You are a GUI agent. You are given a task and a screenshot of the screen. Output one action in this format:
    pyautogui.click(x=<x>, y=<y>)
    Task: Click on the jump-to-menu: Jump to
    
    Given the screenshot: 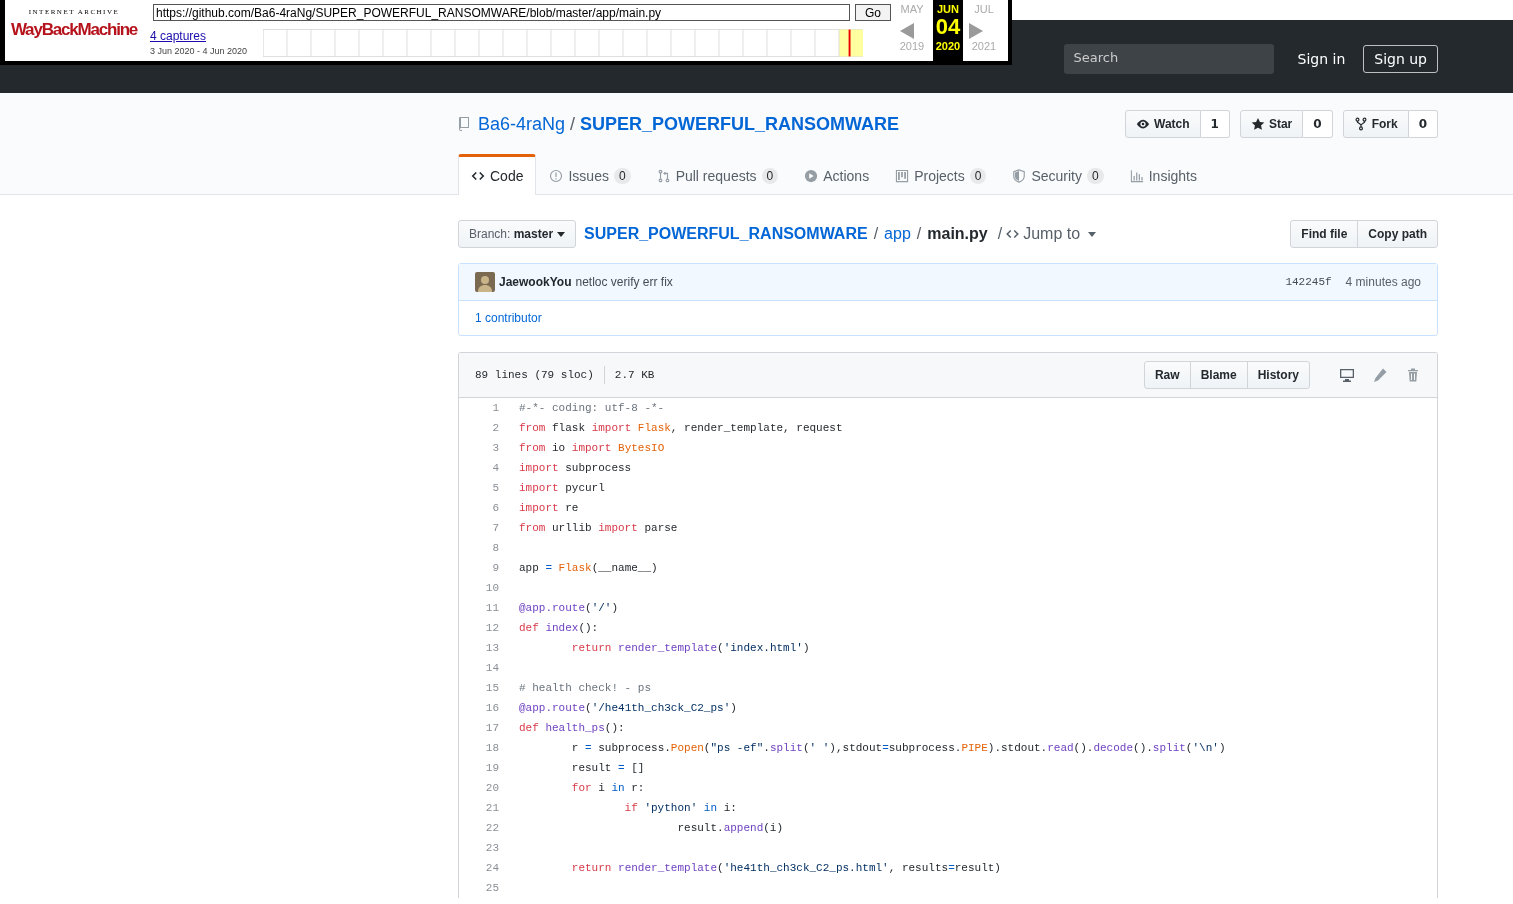 What is the action you would take?
    pyautogui.click(x=1051, y=234)
    